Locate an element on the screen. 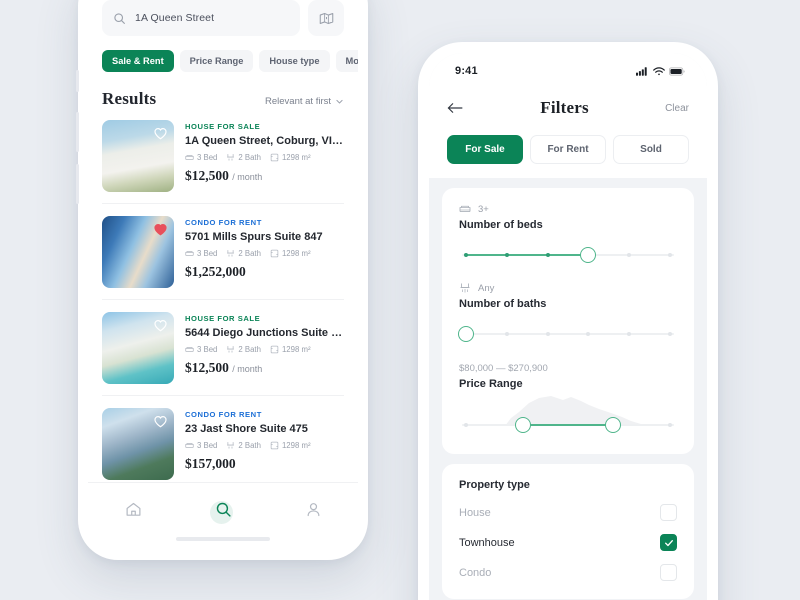 The width and height of the screenshot is (800, 600). person-icon is located at coordinates (313, 509).